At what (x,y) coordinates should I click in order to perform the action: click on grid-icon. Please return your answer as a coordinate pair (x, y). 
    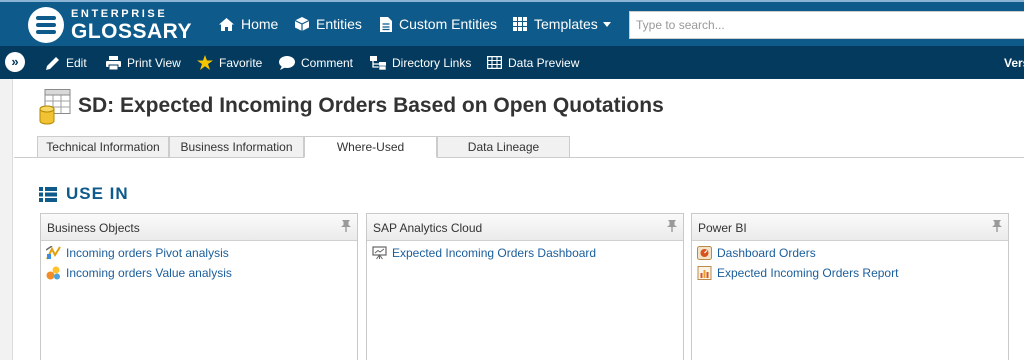
    Looking at the image, I should click on (520, 24).